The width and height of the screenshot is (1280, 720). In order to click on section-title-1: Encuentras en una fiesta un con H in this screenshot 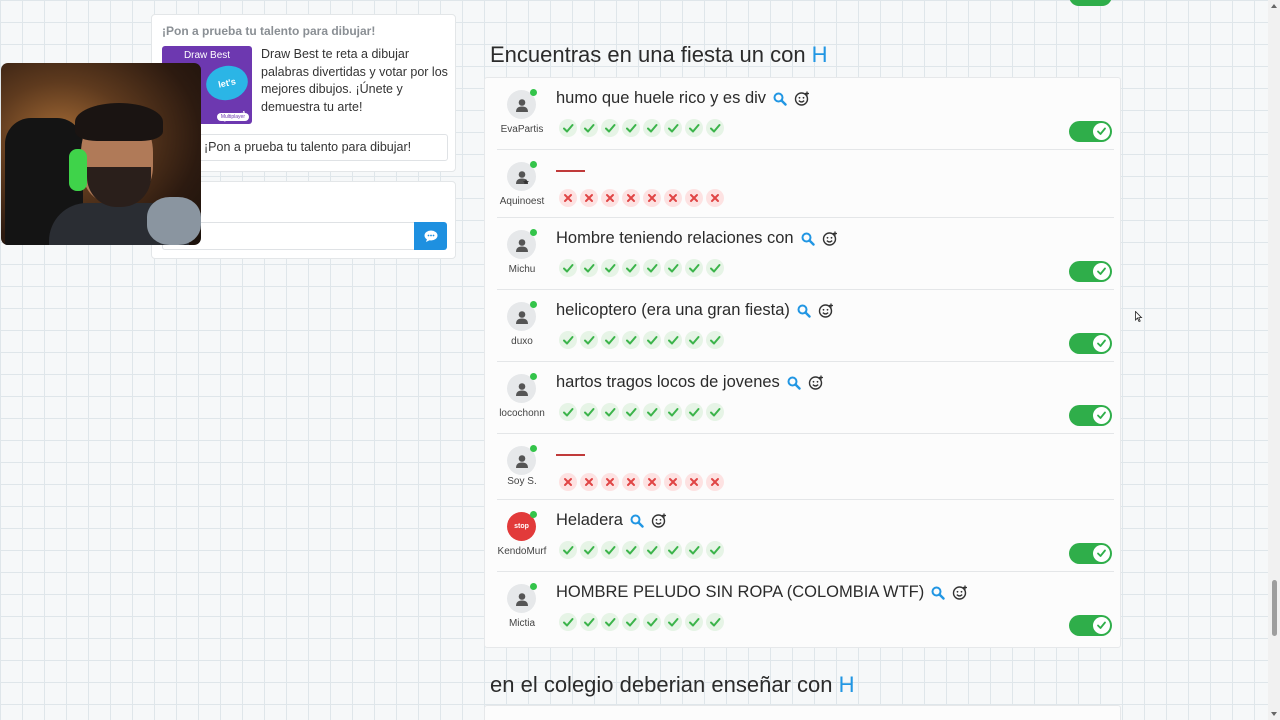, I will do `click(659, 55)`.